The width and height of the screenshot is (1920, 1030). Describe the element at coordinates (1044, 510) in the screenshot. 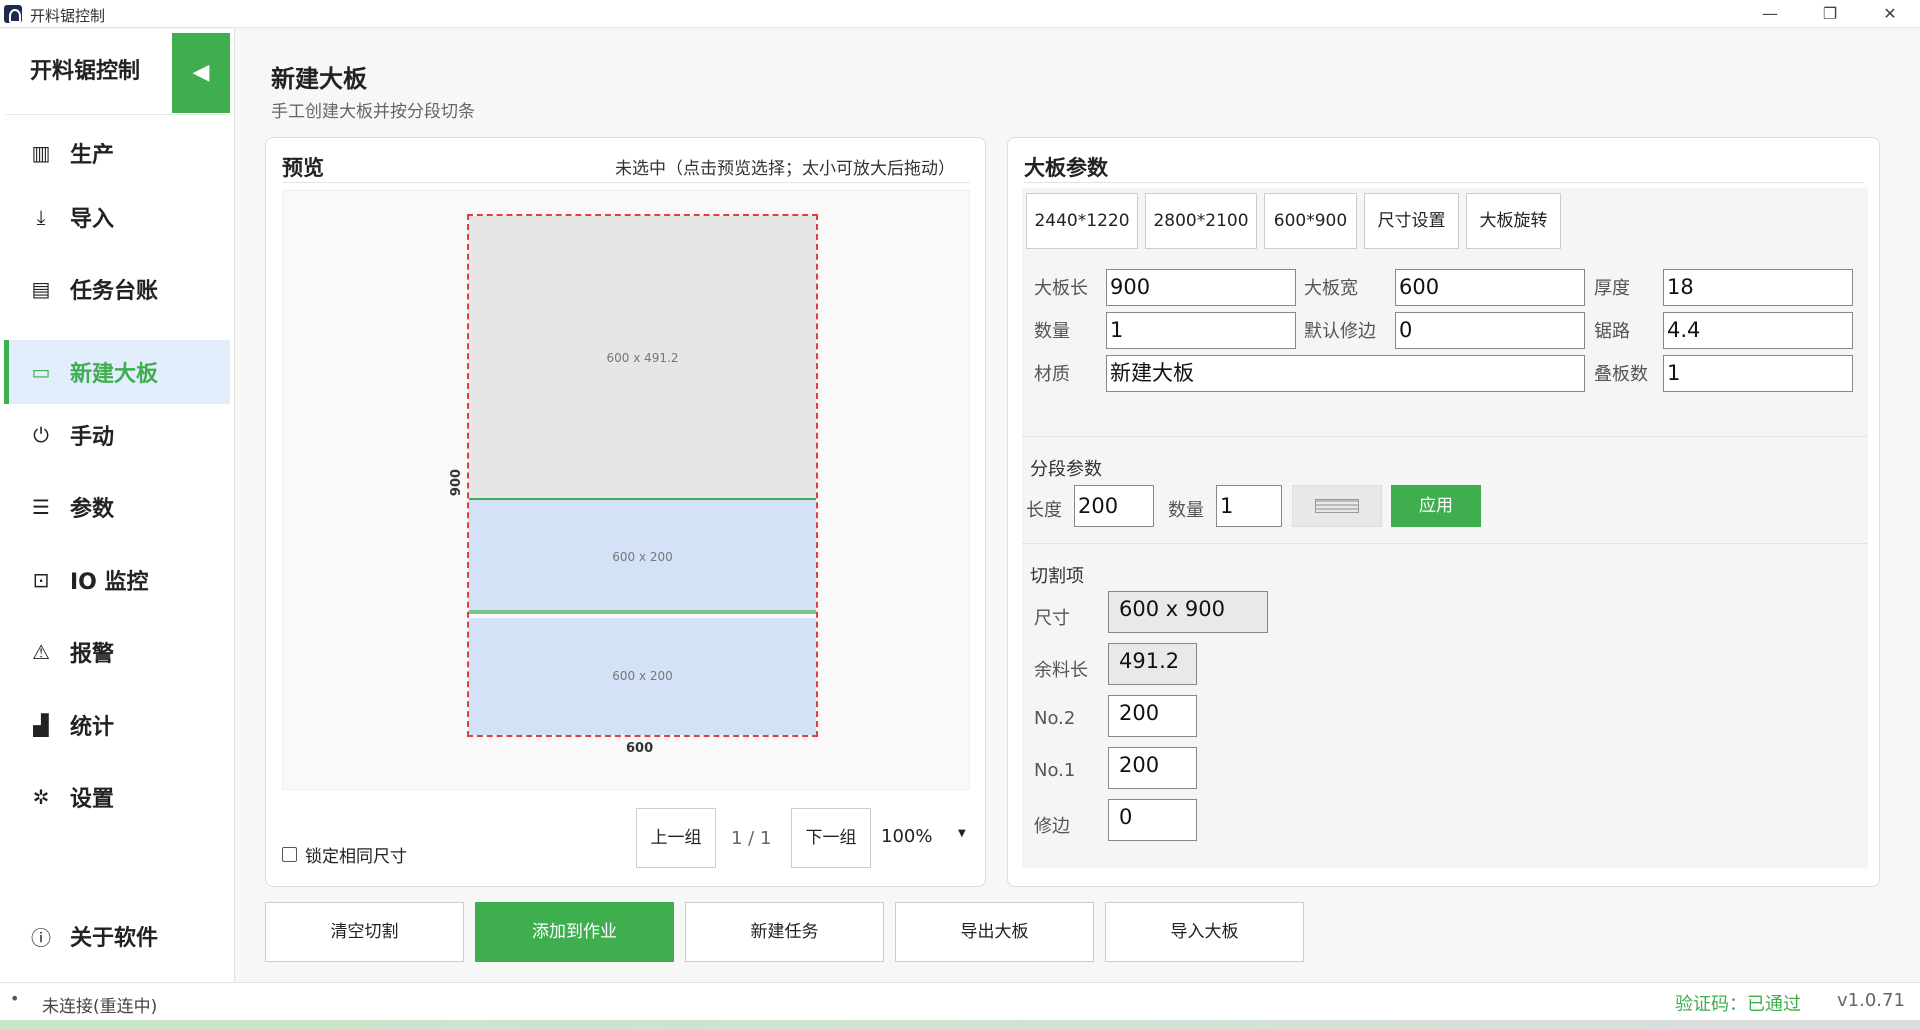

I see `segment-length-label: 长度` at that location.